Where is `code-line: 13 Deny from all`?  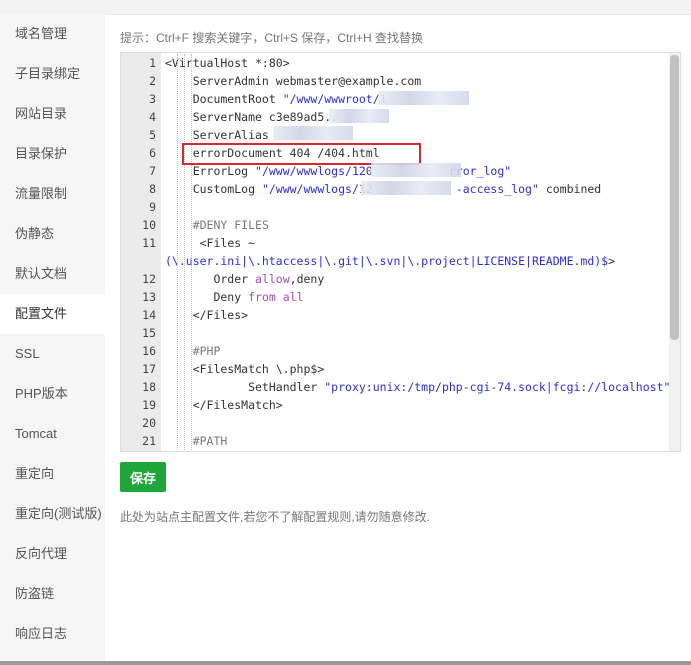 code-line: 13 Deny from all is located at coordinates (394, 297).